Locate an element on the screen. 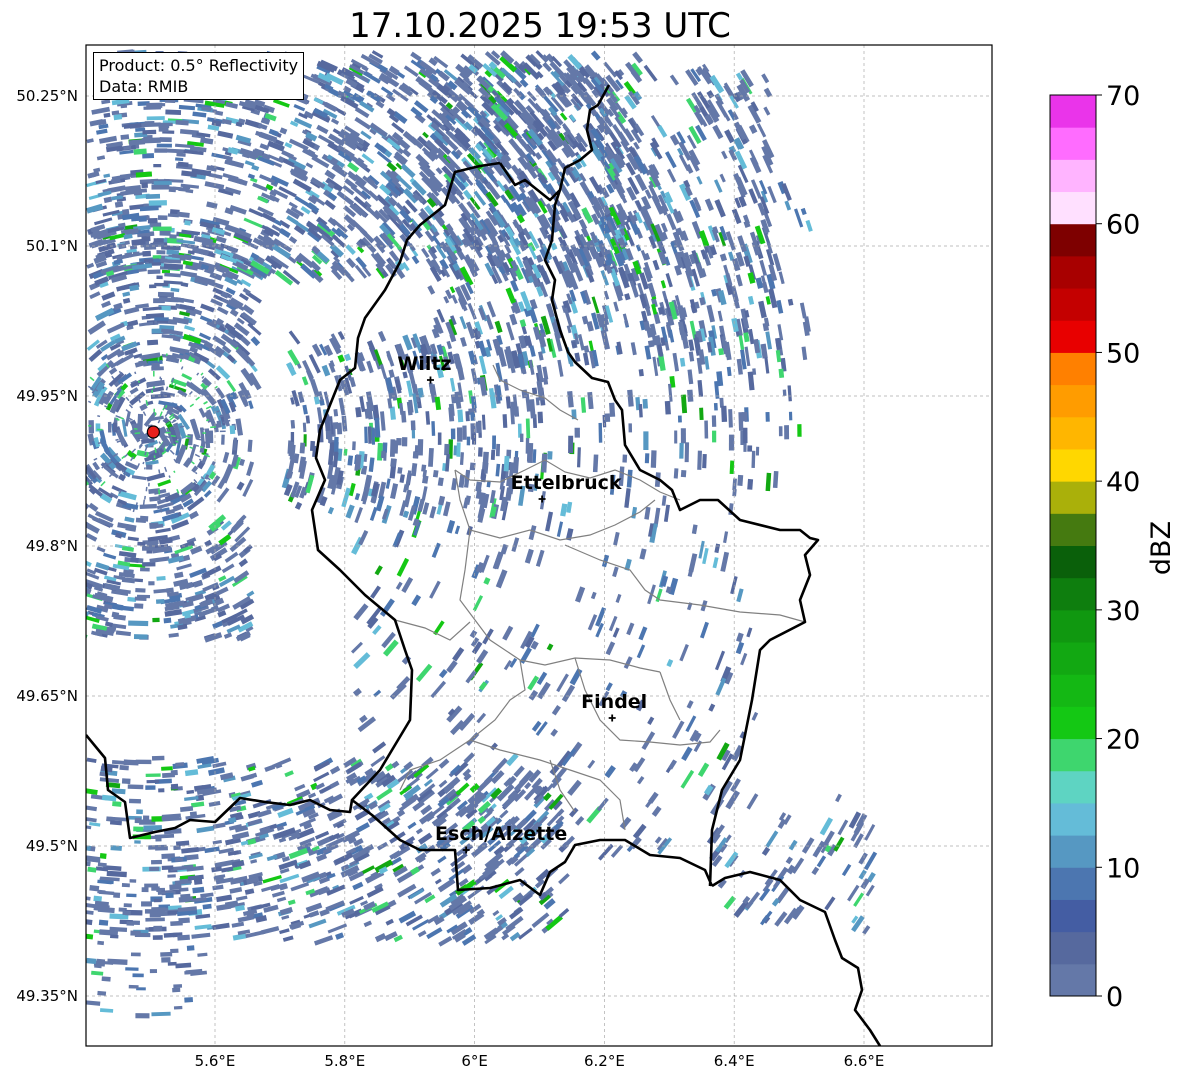 The width and height of the screenshot is (1184, 1081). lat-tick-label: 49.95°N is located at coordinates (47, 396).